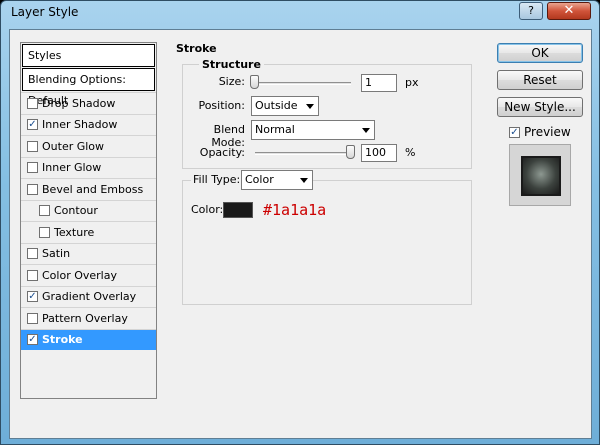 The image size is (600, 445). Describe the element at coordinates (56, 254) in the screenshot. I see `style-item-label: Satin` at that location.